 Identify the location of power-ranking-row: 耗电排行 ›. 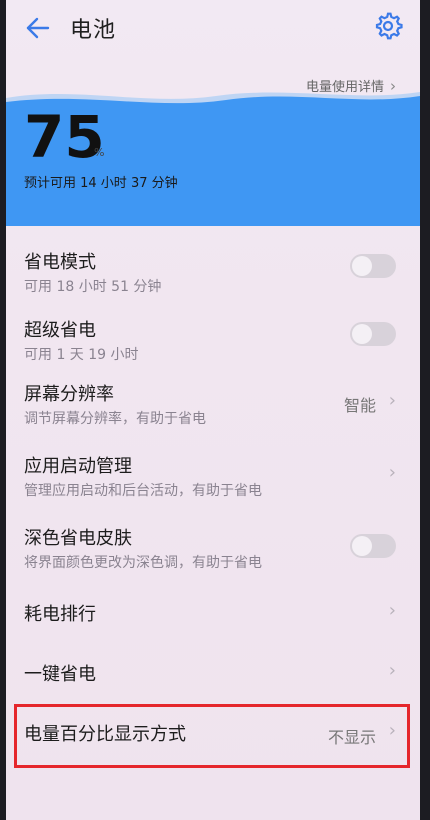
(213, 616).